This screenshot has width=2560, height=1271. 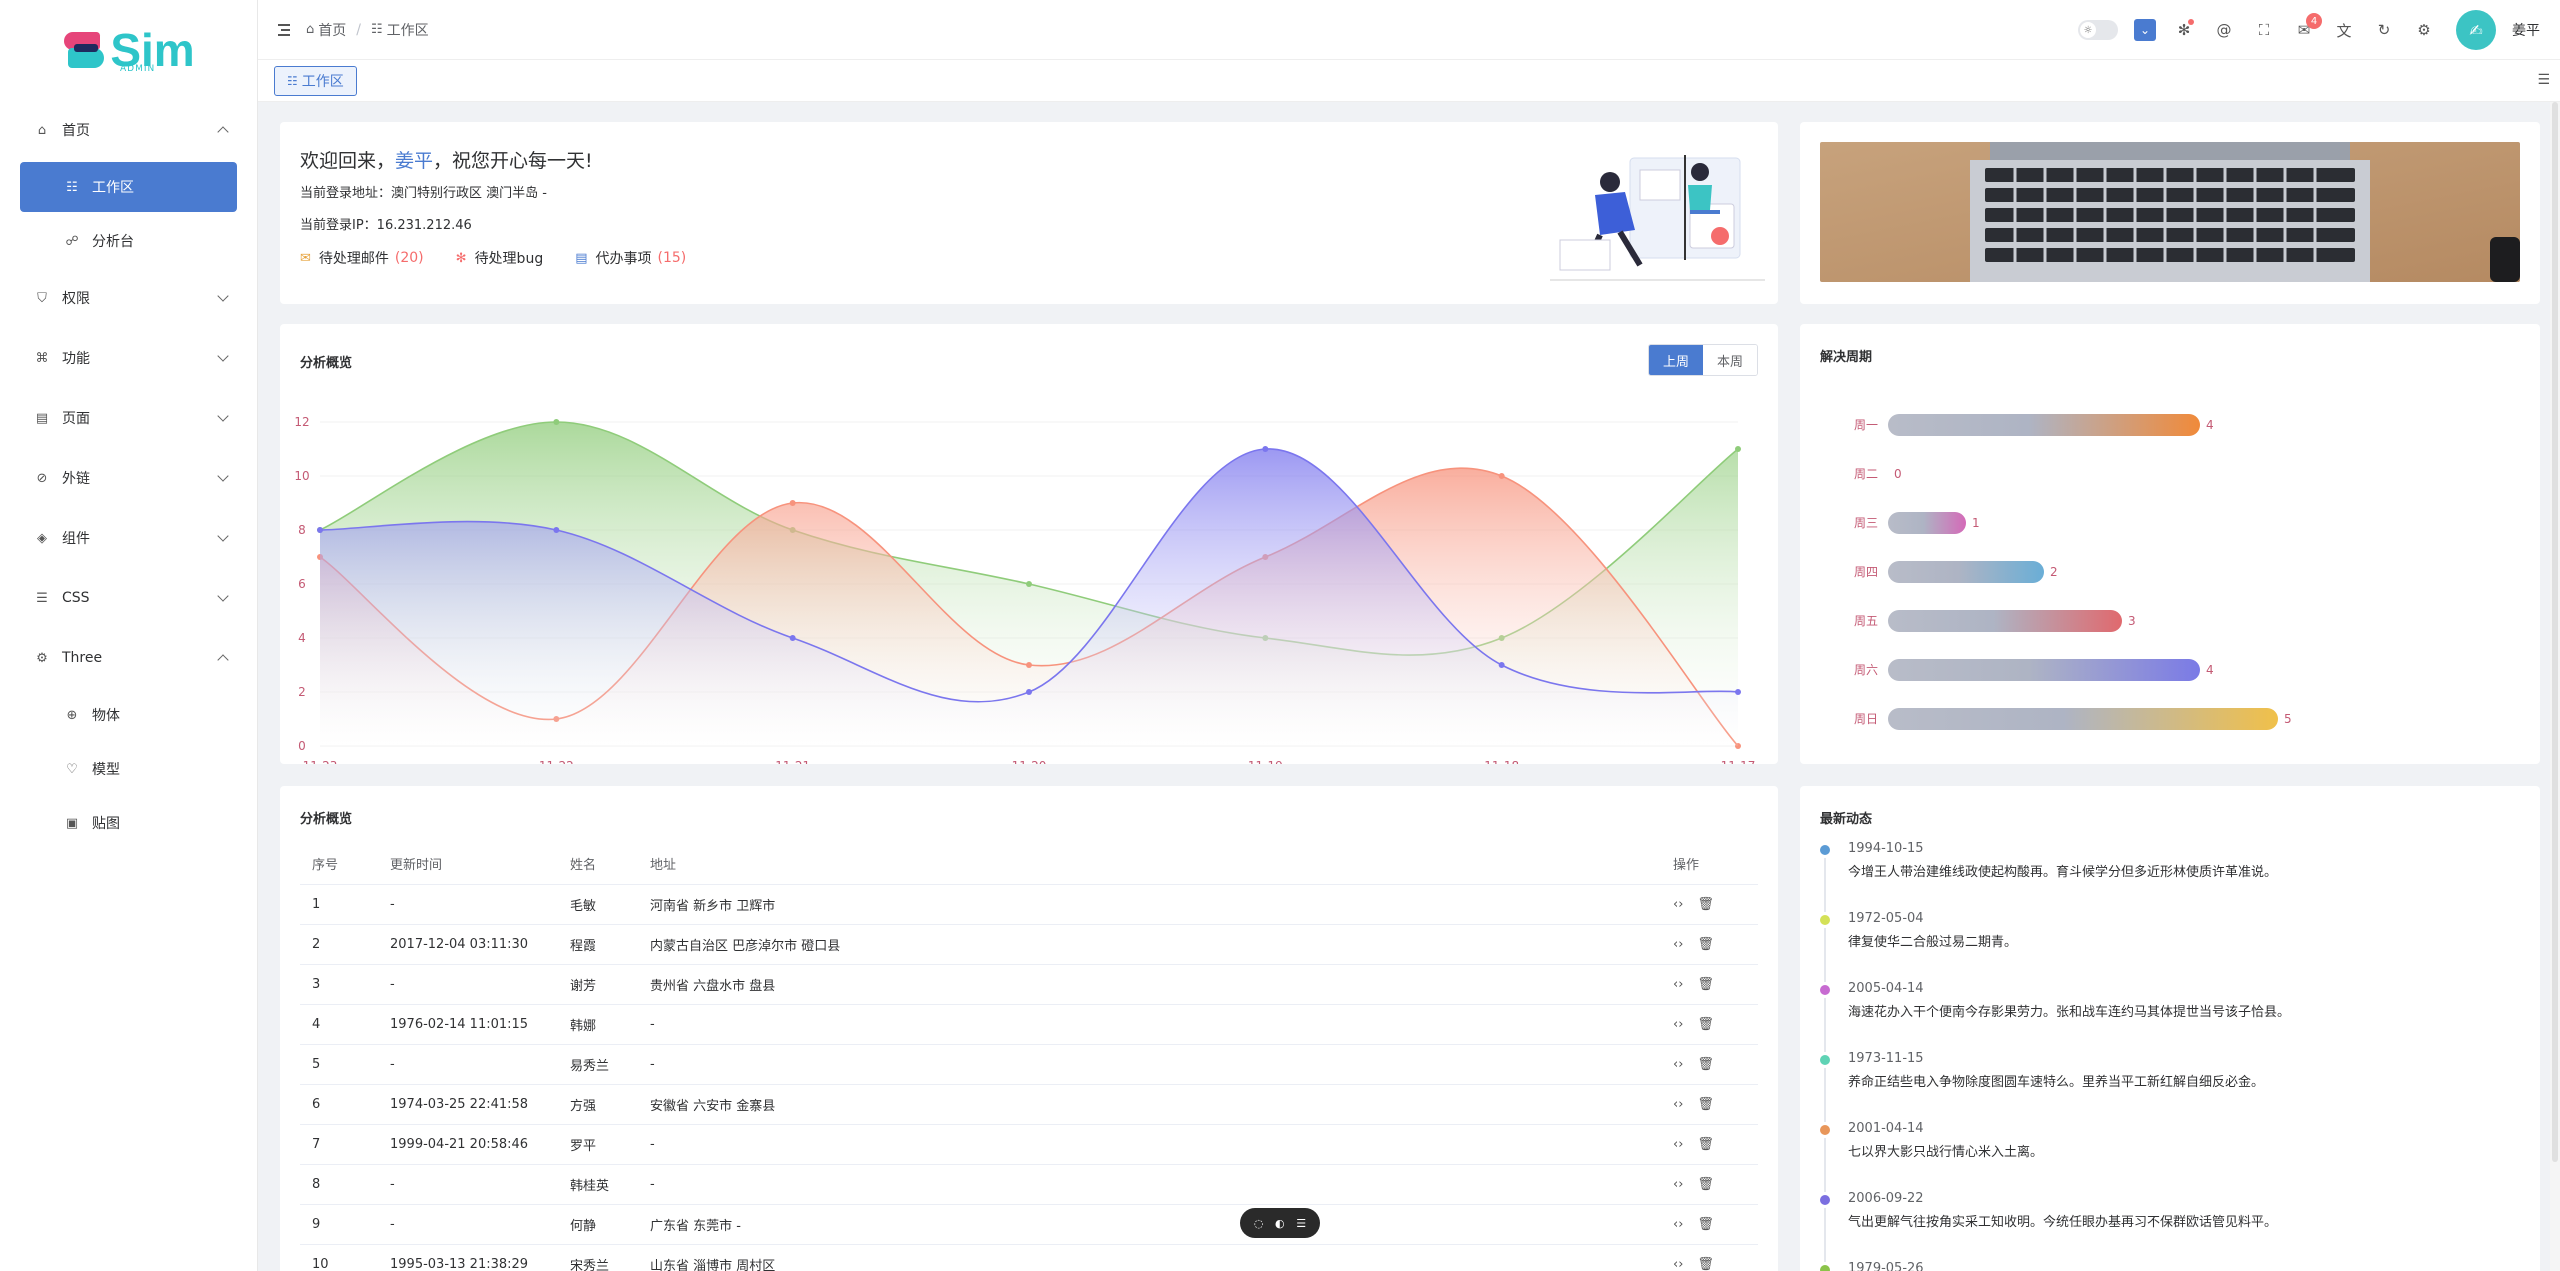 What do you see at coordinates (302, 746) in the screenshot?
I see `y-tick-label: 0` at bounding box center [302, 746].